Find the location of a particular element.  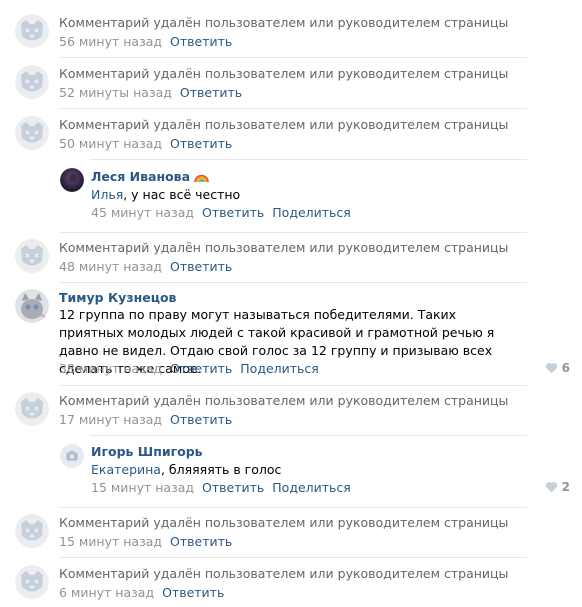

timestamp: 48 минут назад is located at coordinates (110, 266).